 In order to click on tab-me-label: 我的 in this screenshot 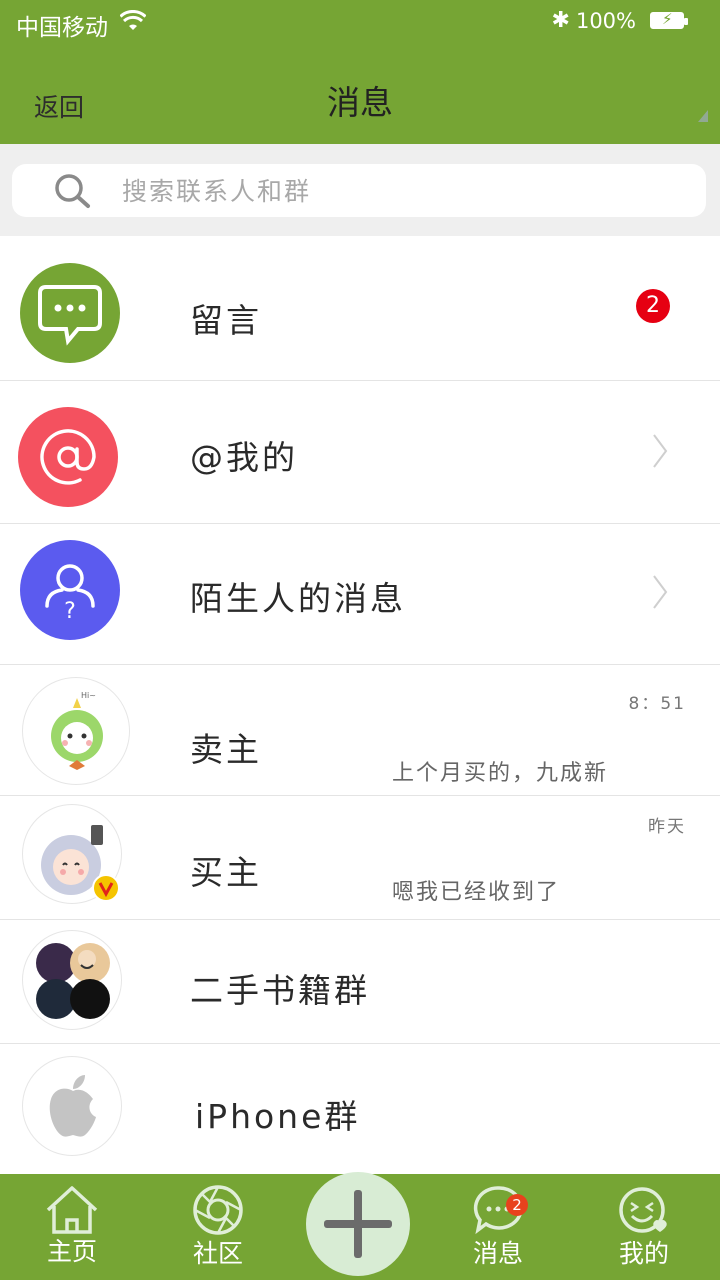, I will do `click(643, 1253)`.